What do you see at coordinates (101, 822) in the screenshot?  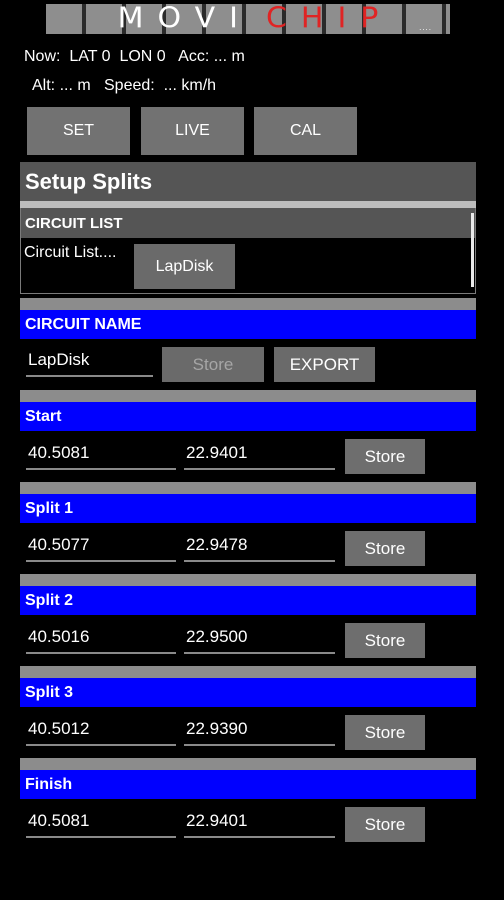 I see `finish-lat-field: 40.5081` at bounding box center [101, 822].